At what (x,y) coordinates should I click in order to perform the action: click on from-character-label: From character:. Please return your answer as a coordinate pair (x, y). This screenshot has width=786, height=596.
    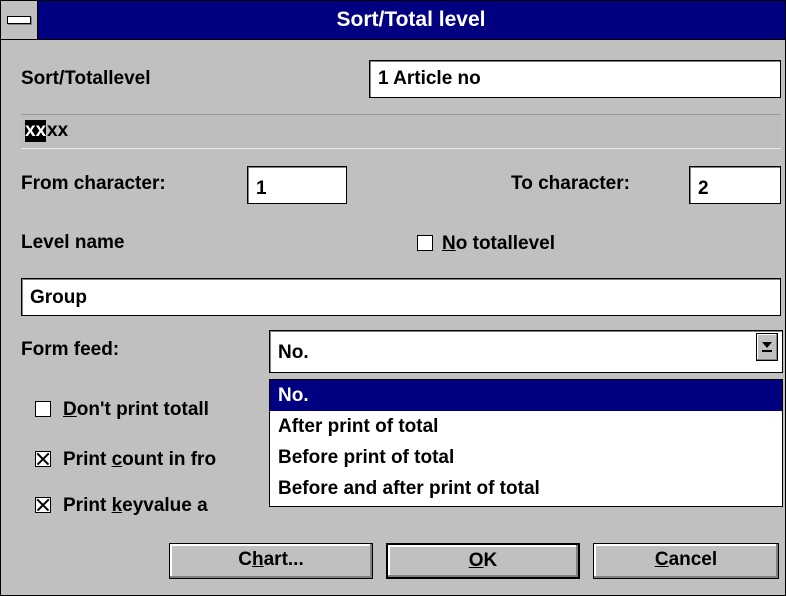
    Looking at the image, I should click on (93, 183).